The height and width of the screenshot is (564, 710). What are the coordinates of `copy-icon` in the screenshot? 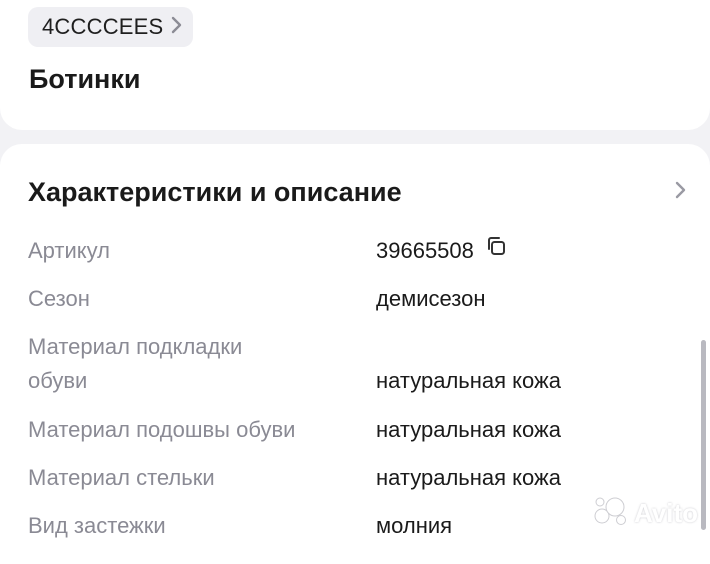 It's located at (496, 251).